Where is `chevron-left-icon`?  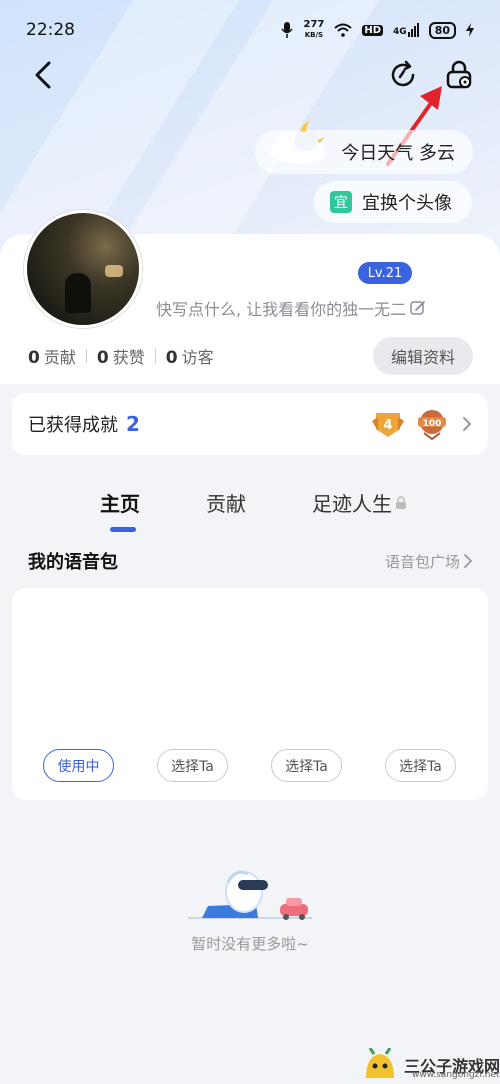
chevron-left-icon is located at coordinates (43, 75).